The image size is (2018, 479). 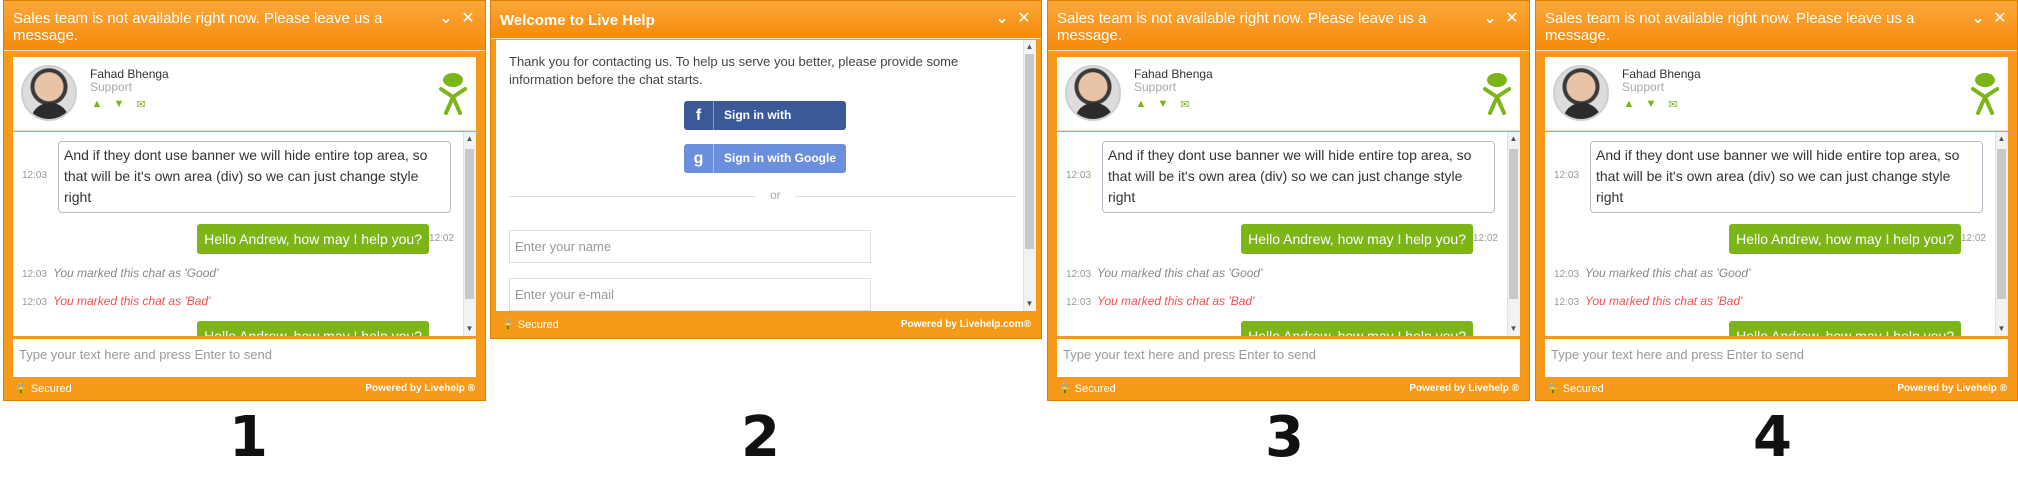 I want to click on variant-label-2: 2, so click(x=760, y=437).